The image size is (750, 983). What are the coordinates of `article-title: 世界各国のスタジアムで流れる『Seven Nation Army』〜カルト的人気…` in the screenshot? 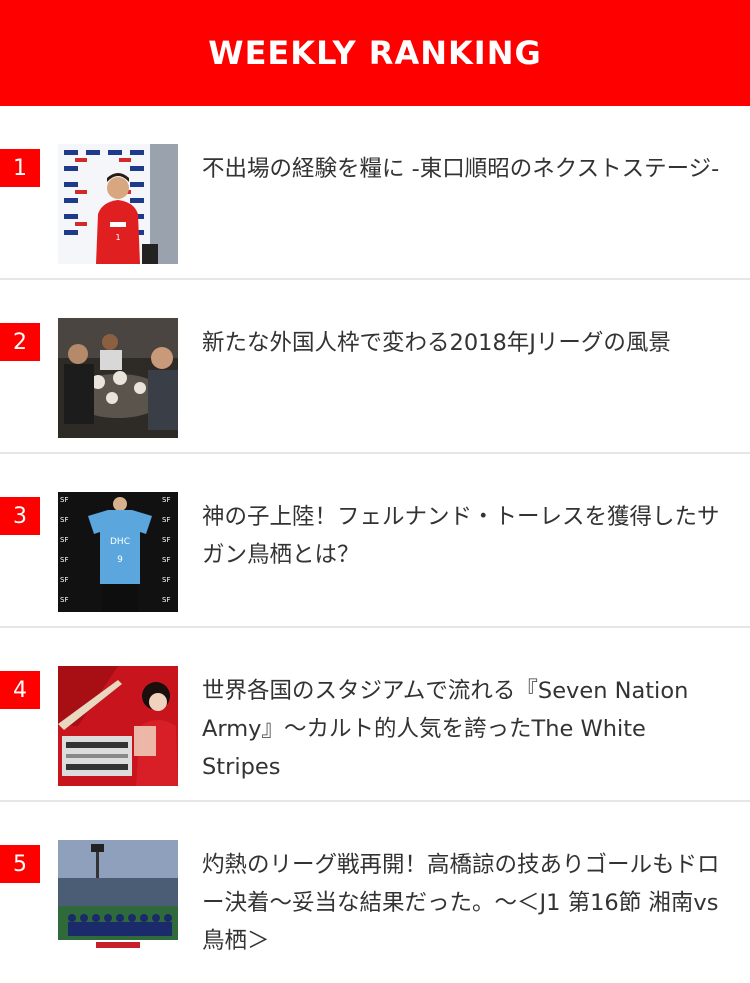 It's located at (466, 729).